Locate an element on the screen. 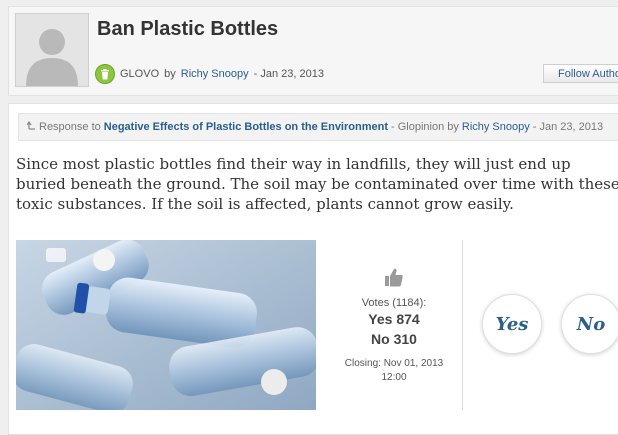 This screenshot has height=435, width=618. default-avatar-icon is located at coordinates (52, 50).